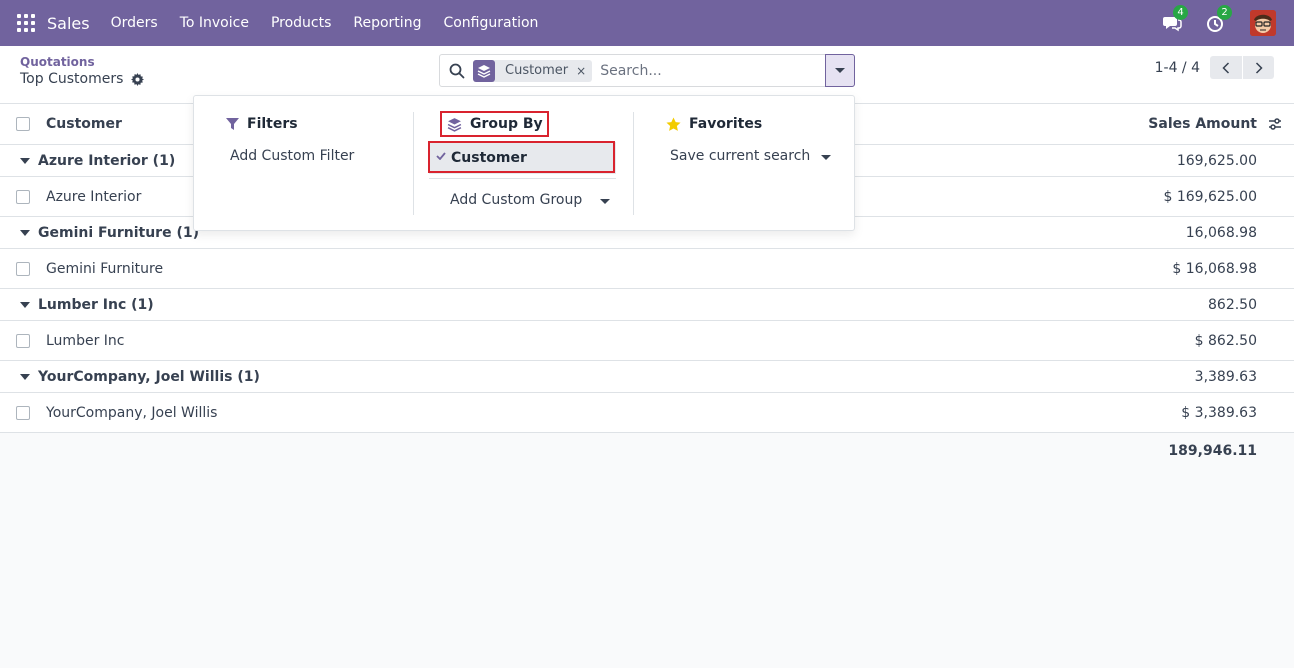 Image resolution: width=1294 pixels, height=668 pixels. I want to click on group-label: Azure Interior (1), so click(107, 160).